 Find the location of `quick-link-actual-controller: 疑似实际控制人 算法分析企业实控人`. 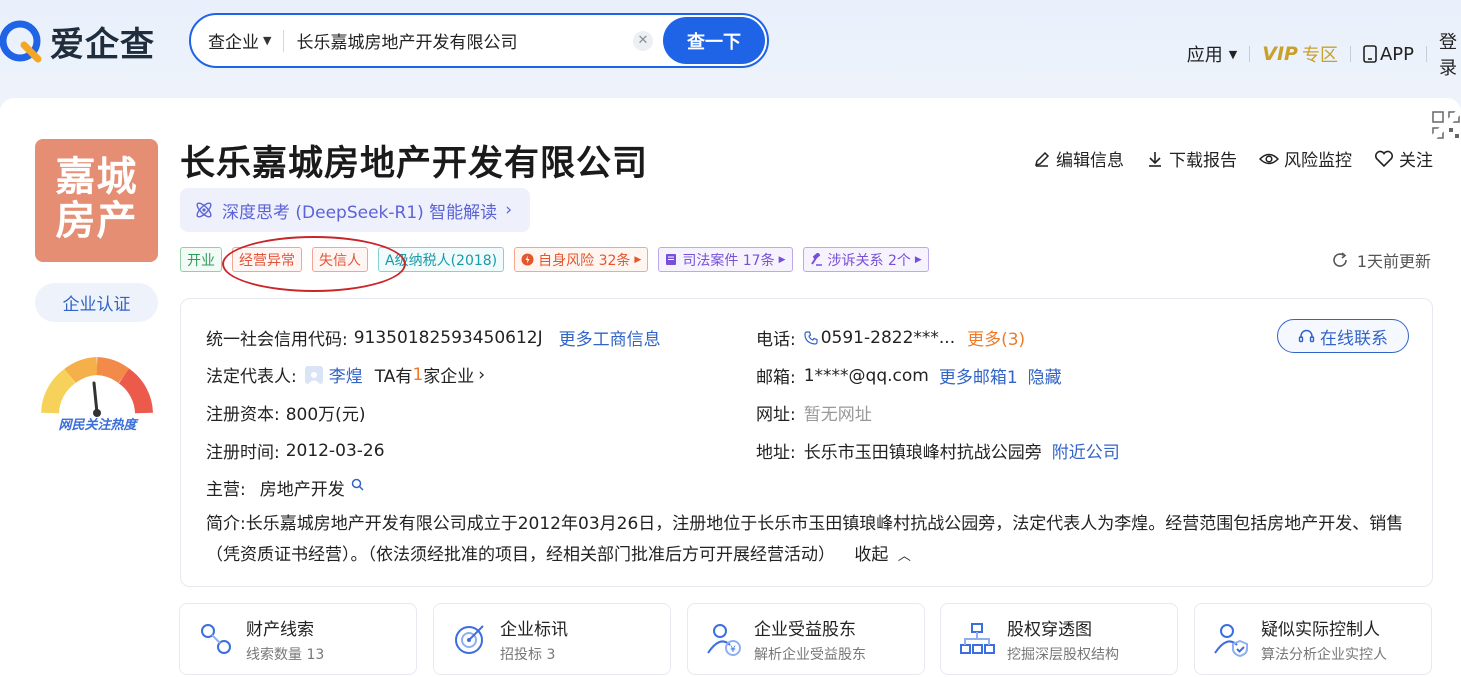

quick-link-actual-controller: 疑似实际控制人 算法分析企业实控人 is located at coordinates (1313, 639).